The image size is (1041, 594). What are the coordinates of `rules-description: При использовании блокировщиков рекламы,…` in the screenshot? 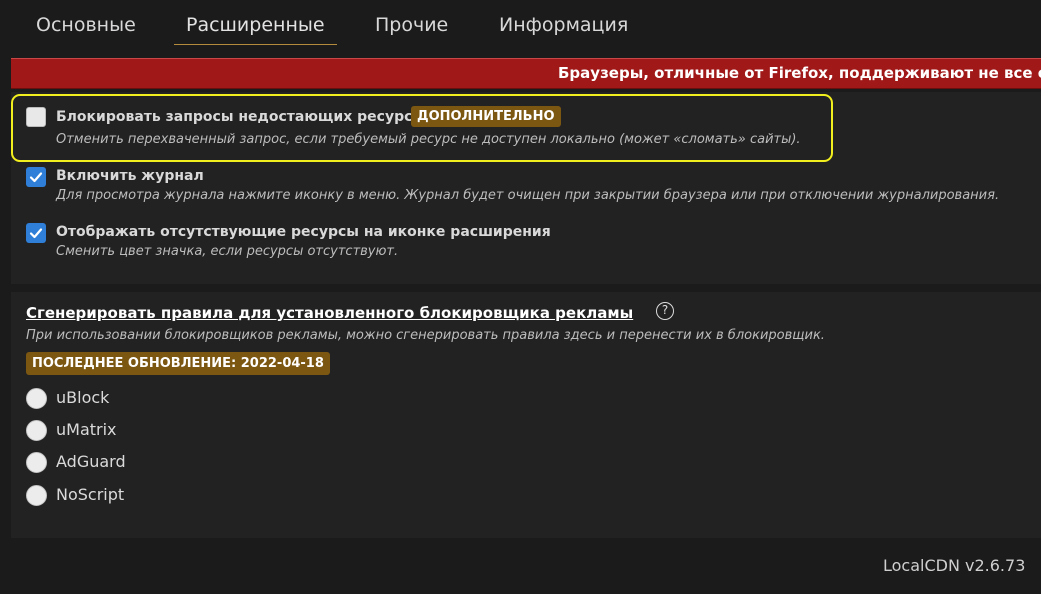 It's located at (425, 335).